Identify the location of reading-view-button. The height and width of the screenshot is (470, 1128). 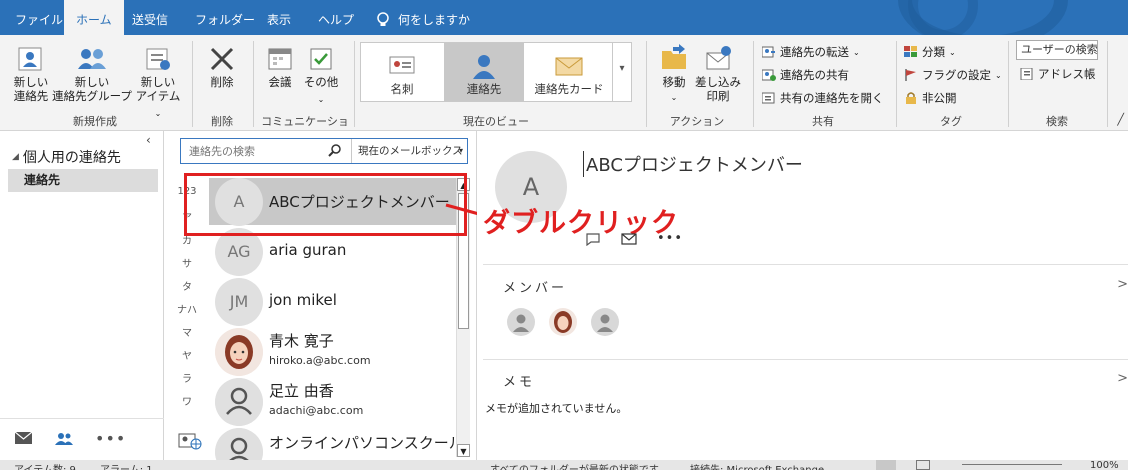
(923, 465).